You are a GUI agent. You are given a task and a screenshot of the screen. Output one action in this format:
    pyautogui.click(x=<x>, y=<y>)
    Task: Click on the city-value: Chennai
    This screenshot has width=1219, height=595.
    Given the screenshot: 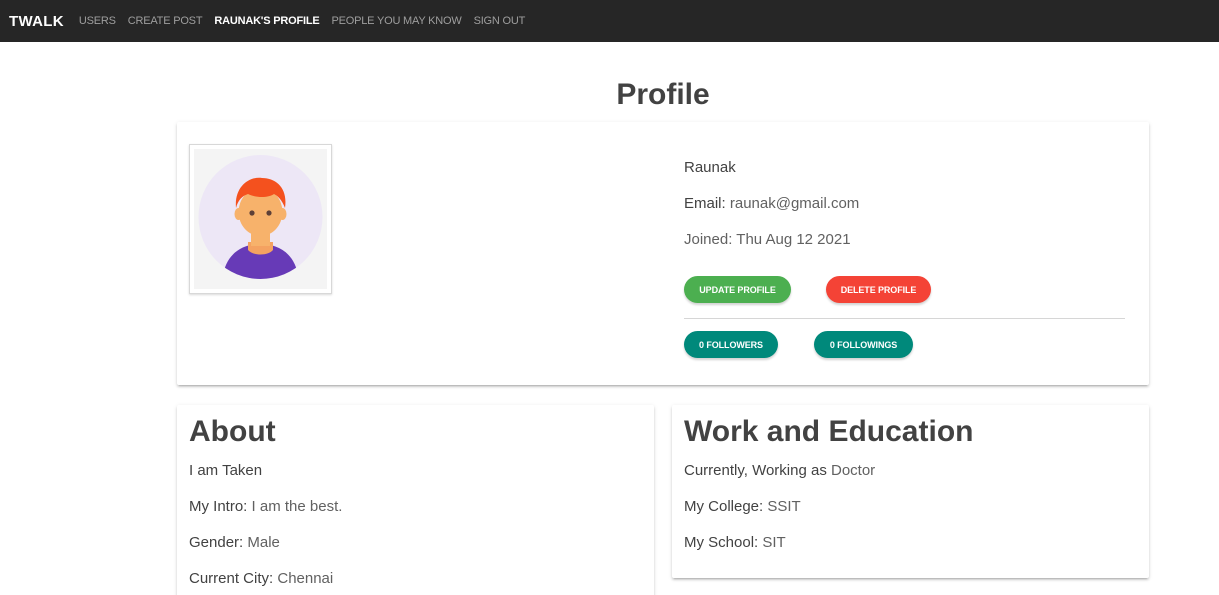 What is the action you would take?
    pyautogui.click(x=305, y=578)
    